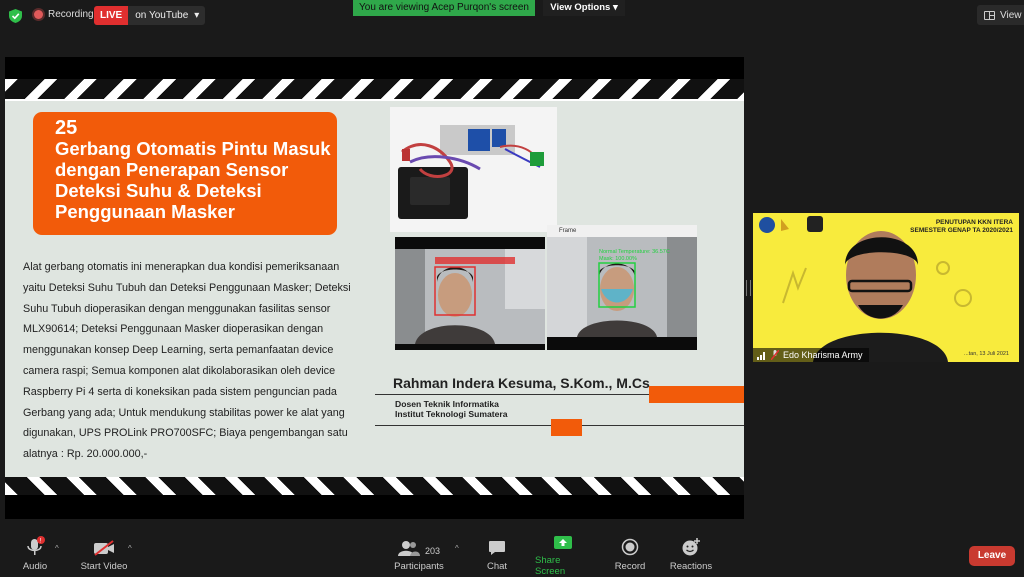 The height and width of the screenshot is (577, 1024). Describe the element at coordinates (104, 566) in the screenshot. I see `start-video-label: Start Video` at that location.